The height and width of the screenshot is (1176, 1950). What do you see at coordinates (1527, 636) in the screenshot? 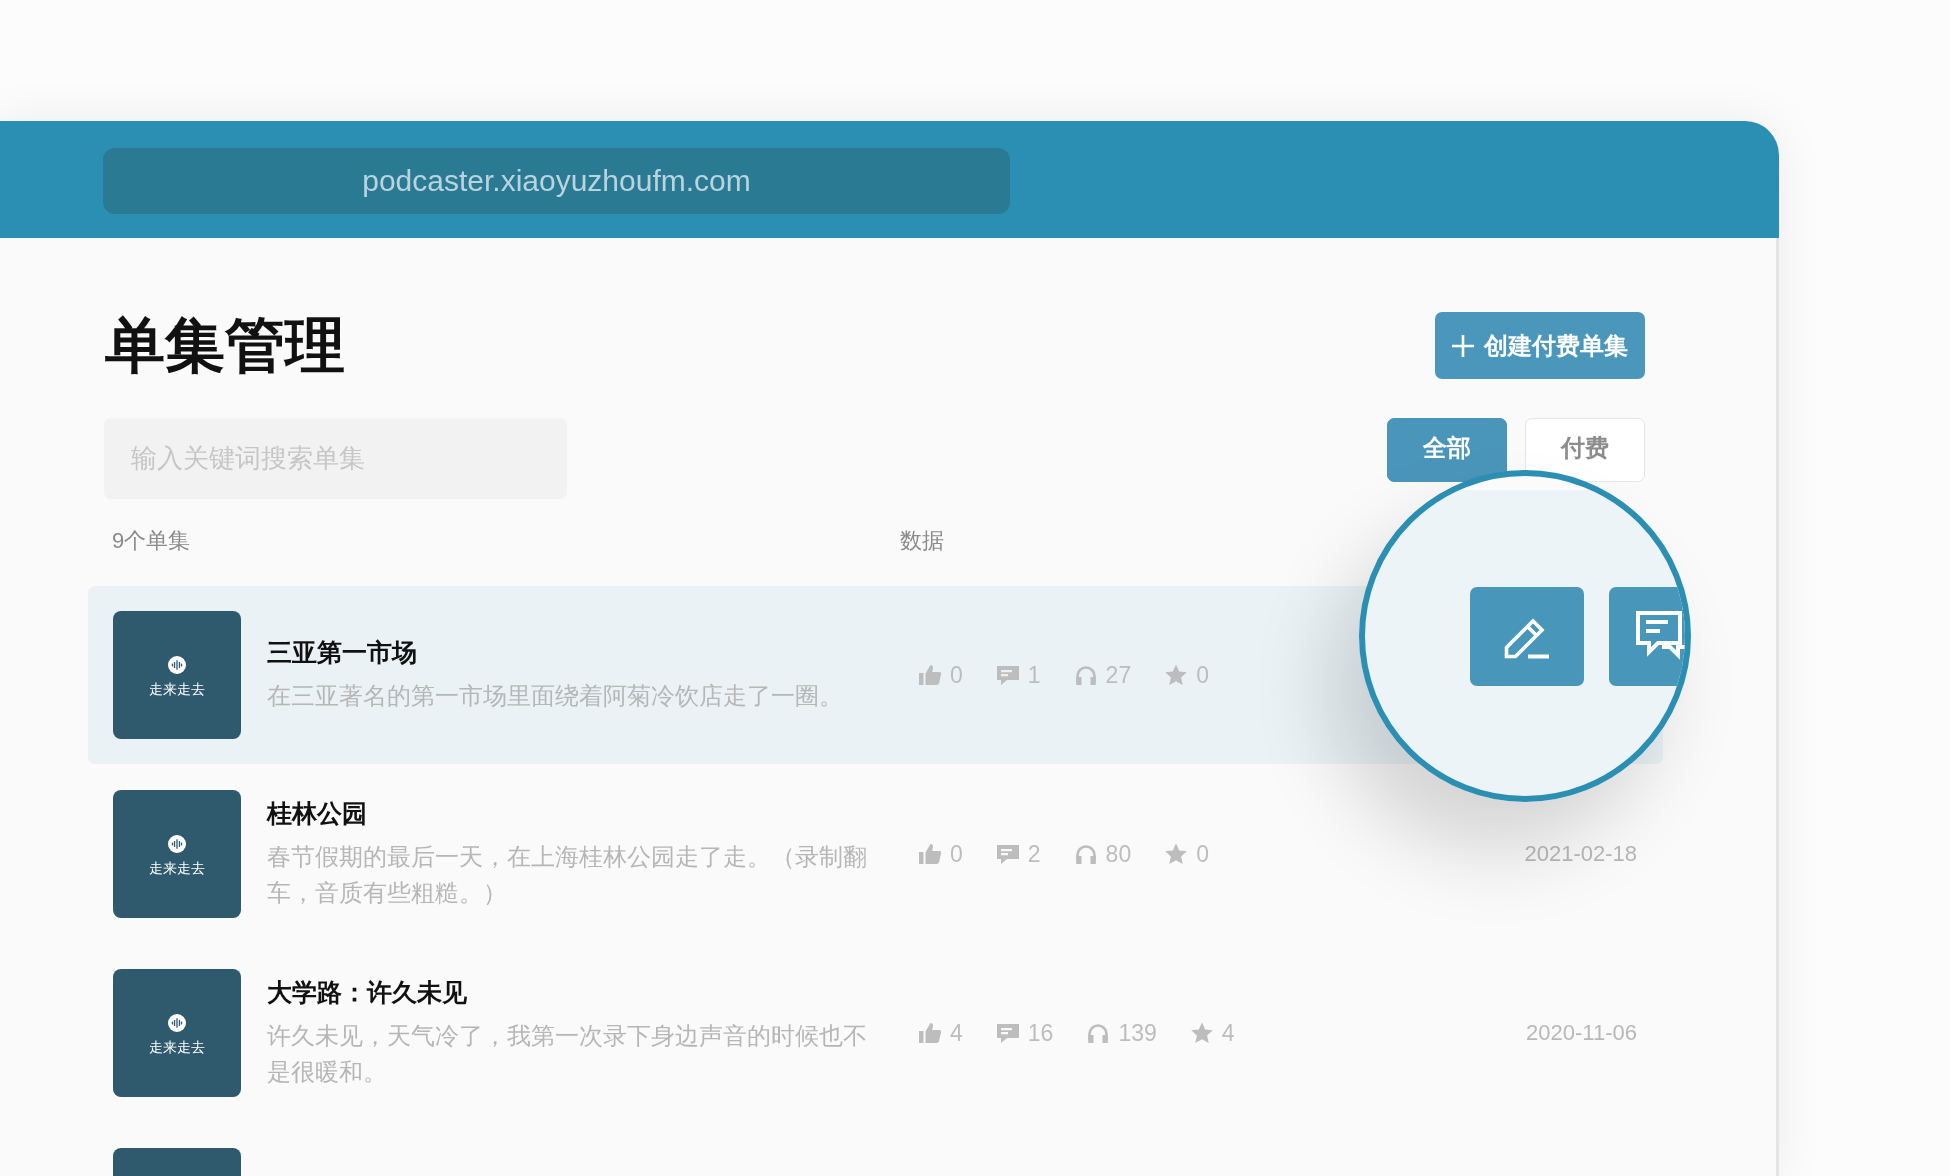
I see `edit-button` at bounding box center [1527, 636].